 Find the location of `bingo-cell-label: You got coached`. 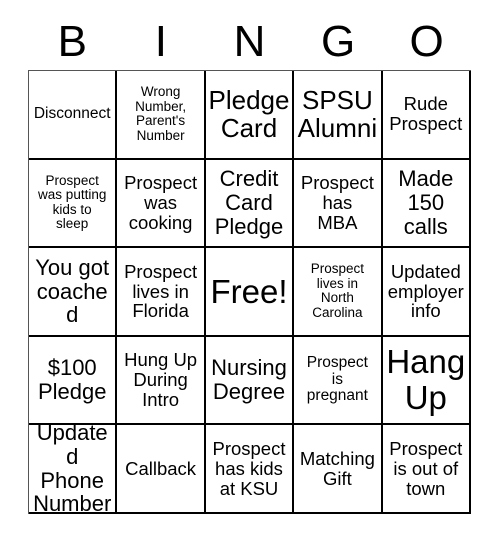

bingo-cell-label: You got coached is located at coordinates (72, 291).